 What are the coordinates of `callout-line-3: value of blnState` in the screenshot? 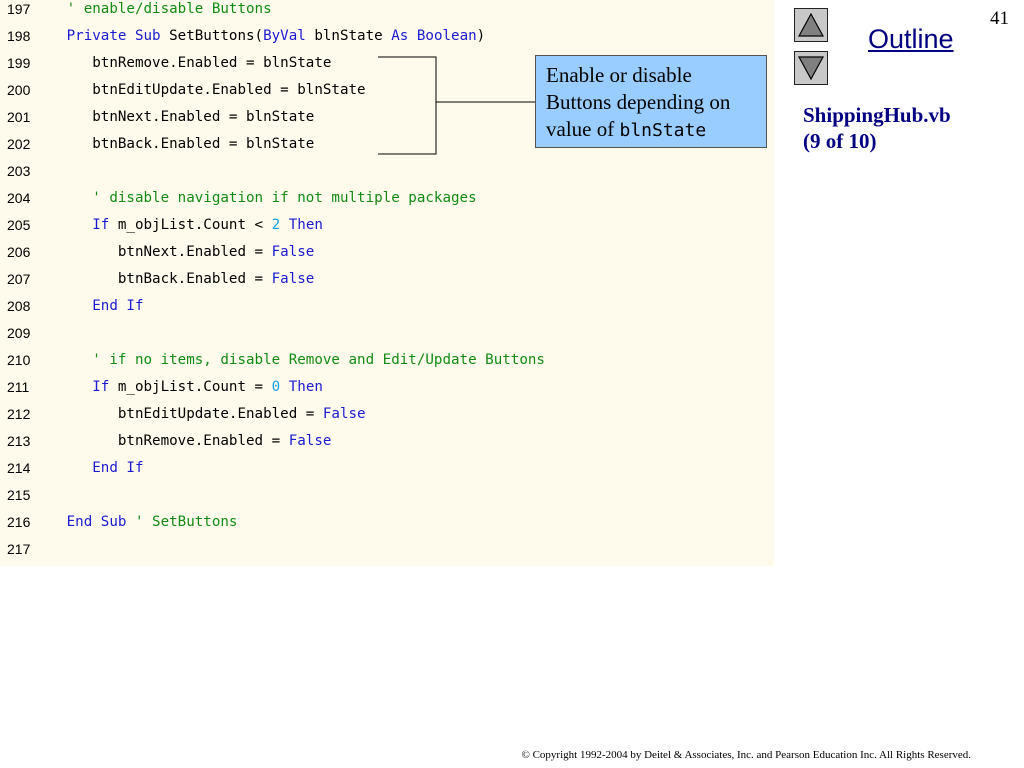 It's located at (651, 130).